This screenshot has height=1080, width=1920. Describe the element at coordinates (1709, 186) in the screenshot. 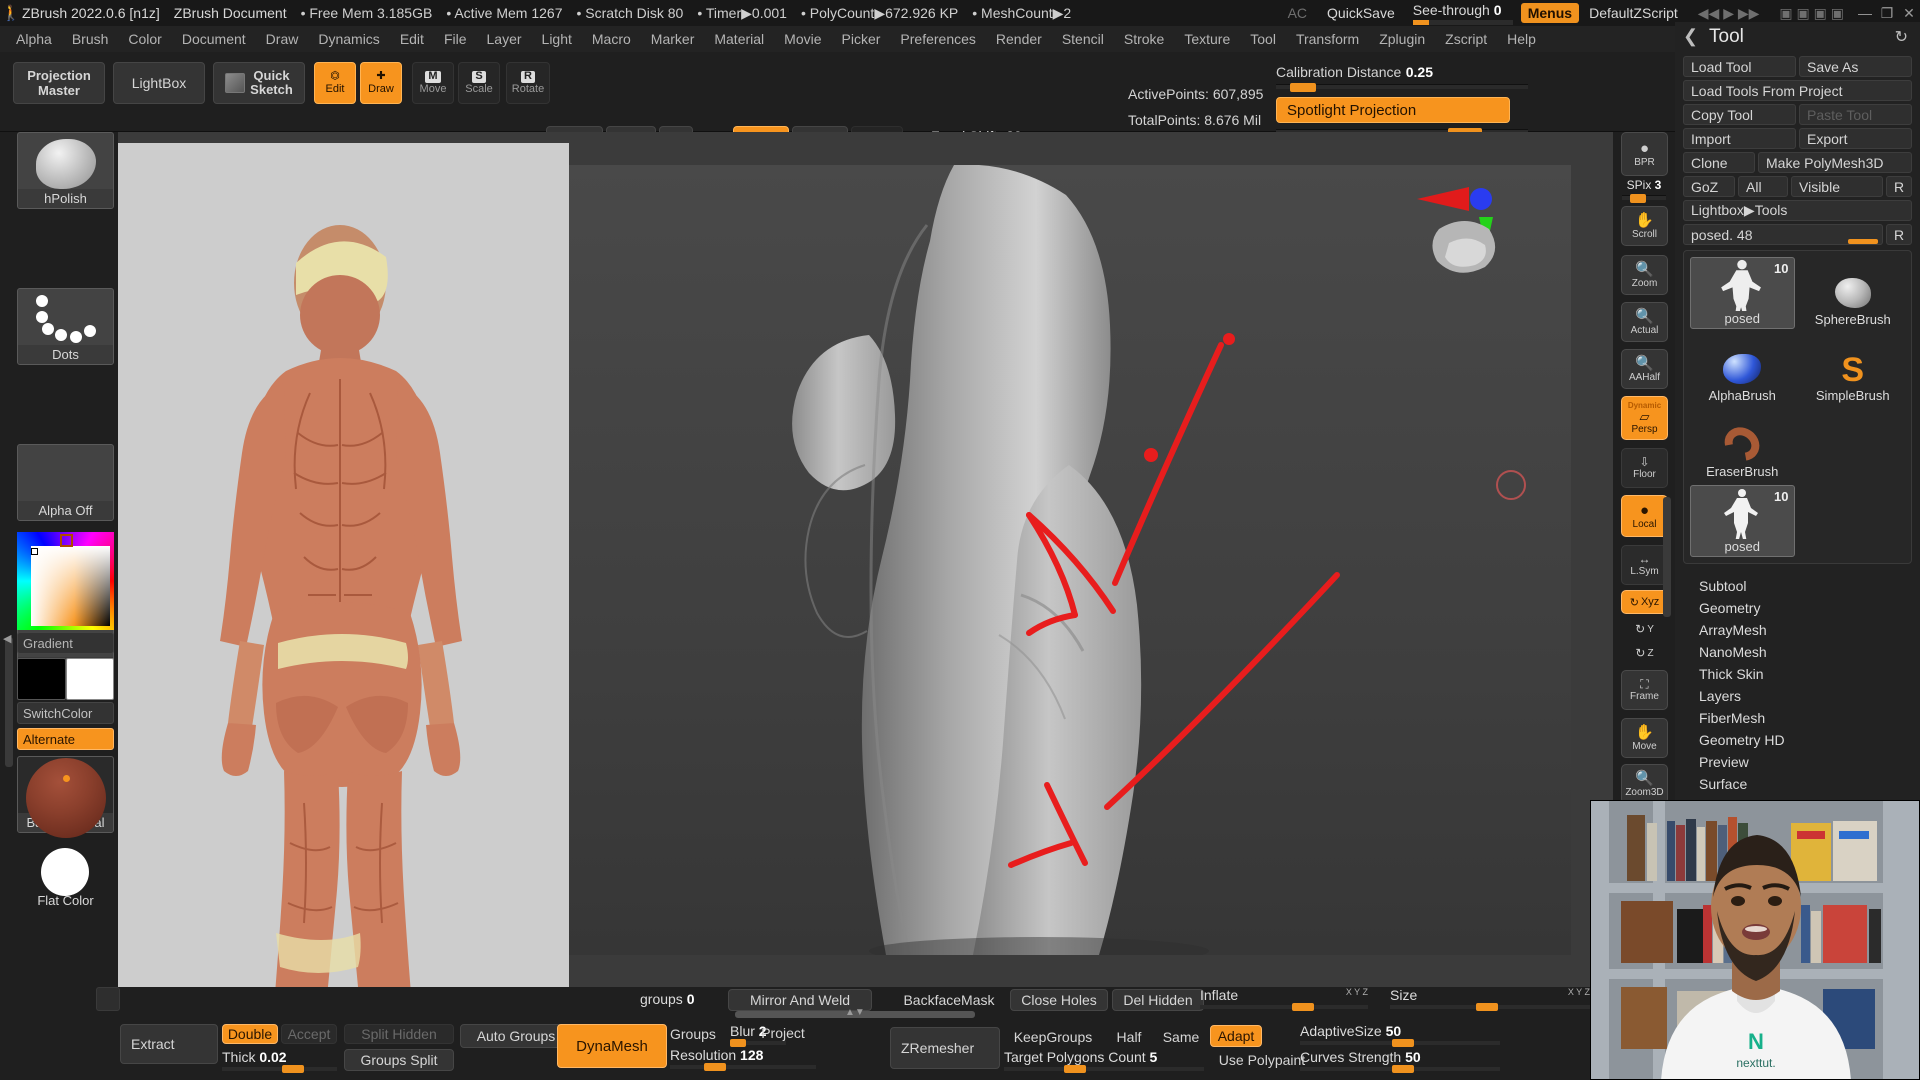

I see `goz-button: GoZ` at that location.